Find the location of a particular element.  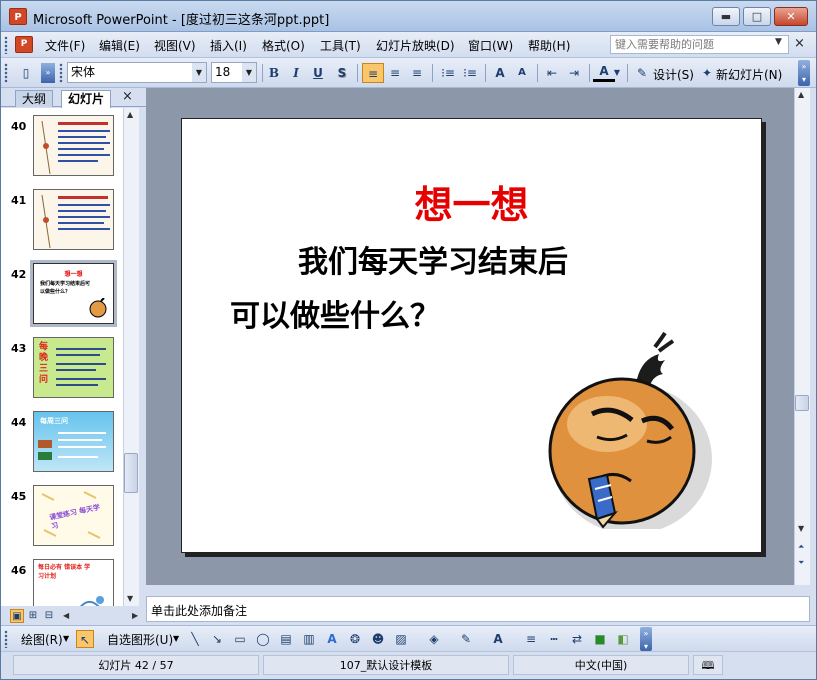

slide-scrollbar: ▲ ▼ ⏶ ⏷ is located at coordinates (802, 336).